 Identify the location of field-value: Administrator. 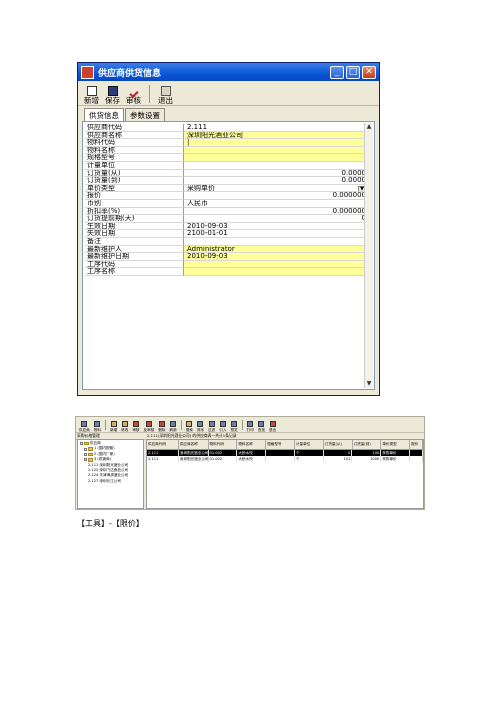
(276, 249).